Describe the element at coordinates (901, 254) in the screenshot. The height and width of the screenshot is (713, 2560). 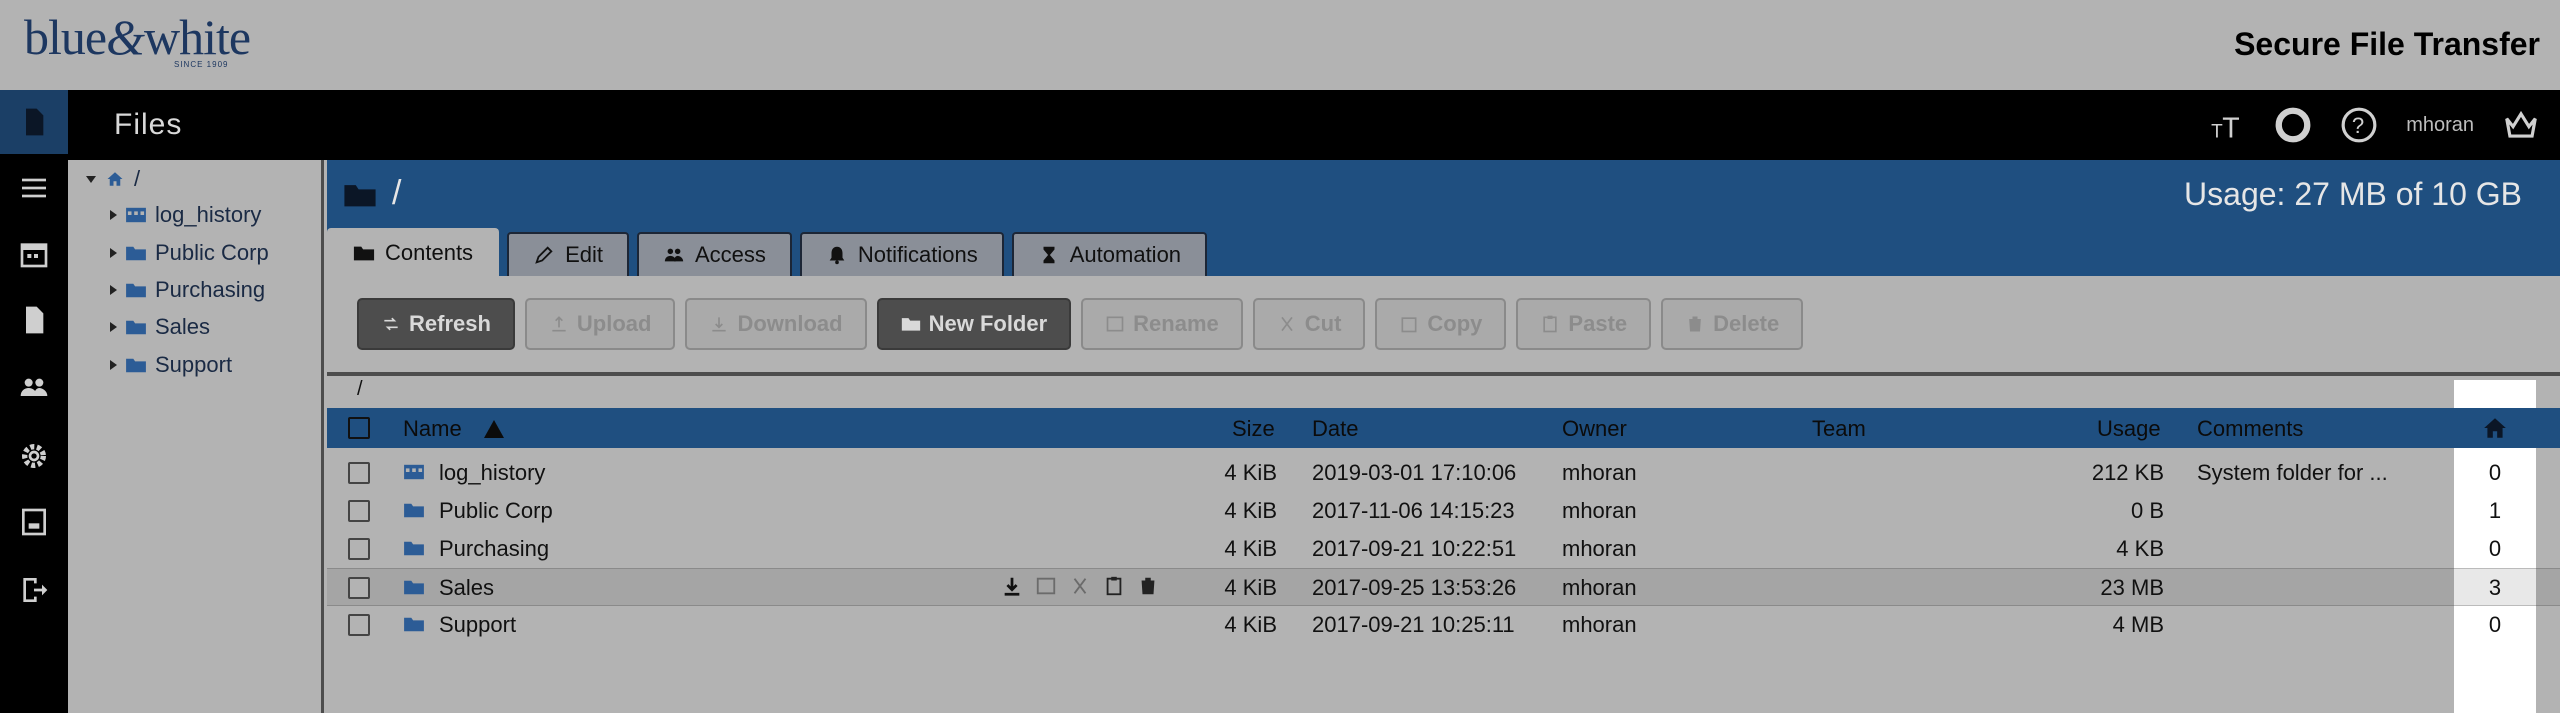
I see `tab-notifications: Notifications` at that location.